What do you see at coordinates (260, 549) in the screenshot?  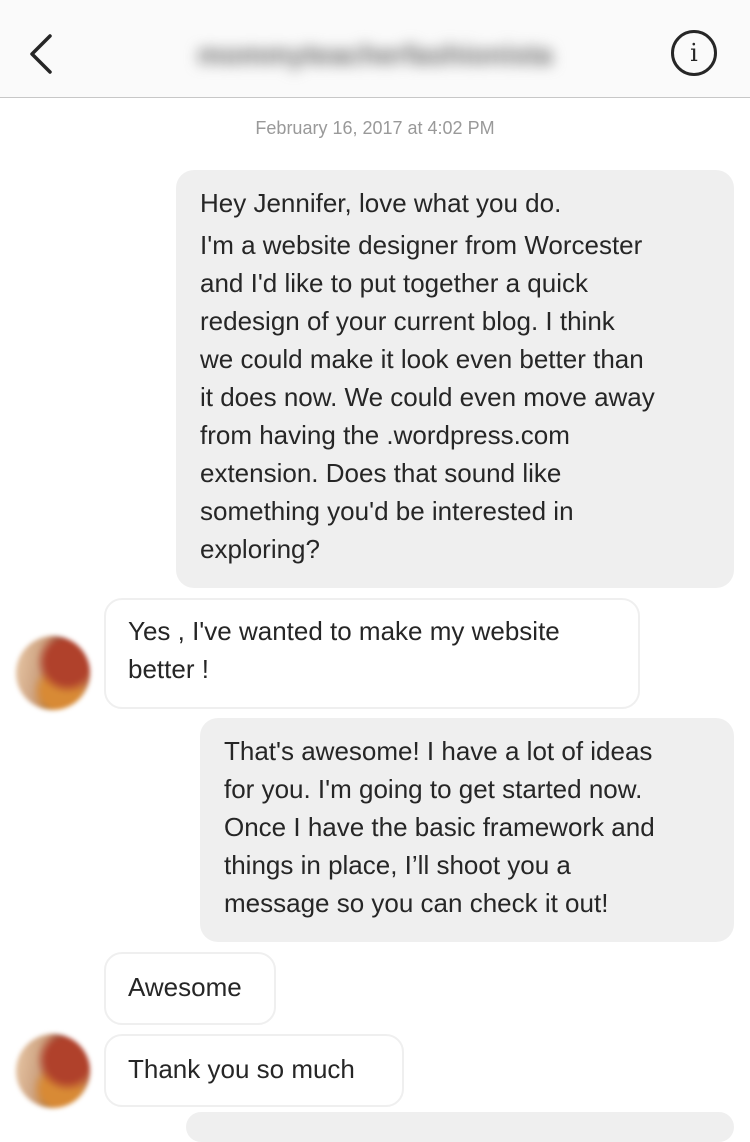 I see `message-line: exploring?` at bounding box center [260, 549].